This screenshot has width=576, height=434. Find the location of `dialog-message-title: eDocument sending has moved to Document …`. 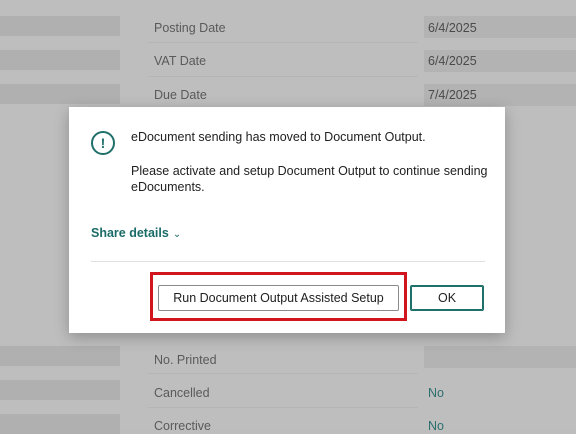

dialog-message-title: eDocument sending has moved to Document … is located at coordinates (278, 137).